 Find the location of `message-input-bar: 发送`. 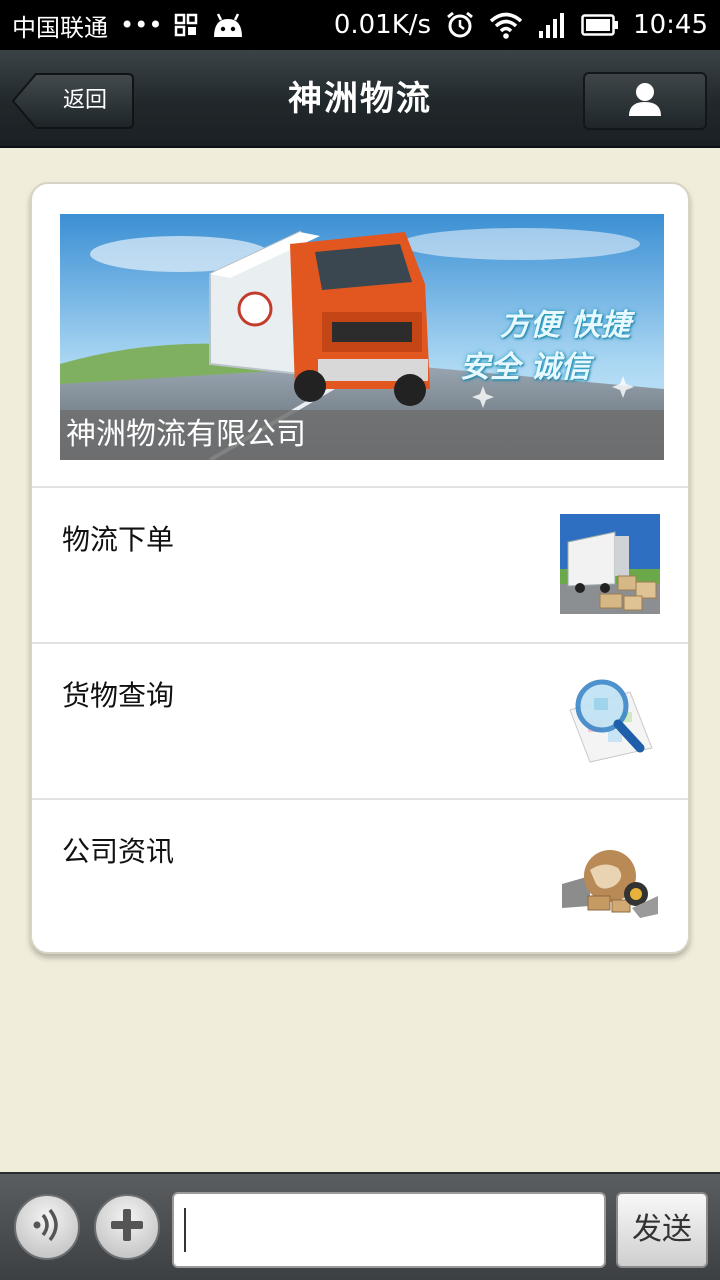

message-input-bar: 发送 is located at coordinates (360, 1226).